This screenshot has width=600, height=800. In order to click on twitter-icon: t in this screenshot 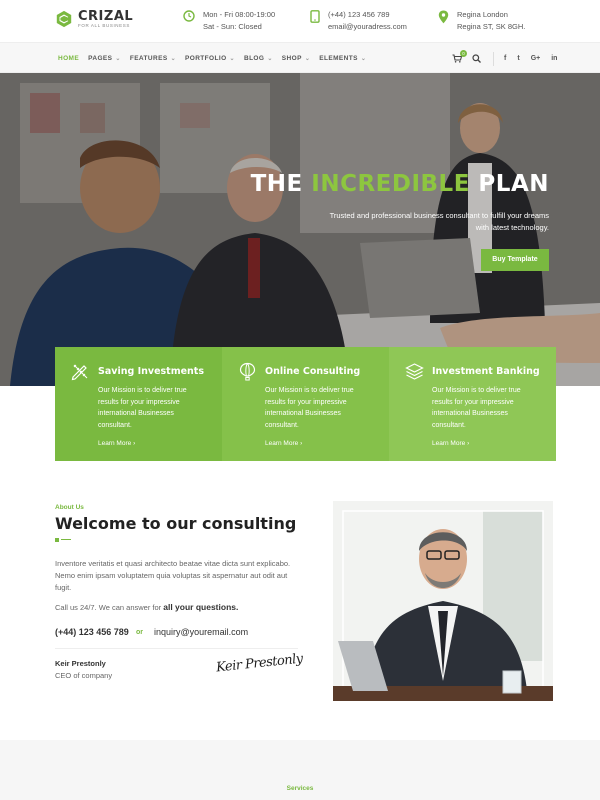, I will do `click(518, 58)`.